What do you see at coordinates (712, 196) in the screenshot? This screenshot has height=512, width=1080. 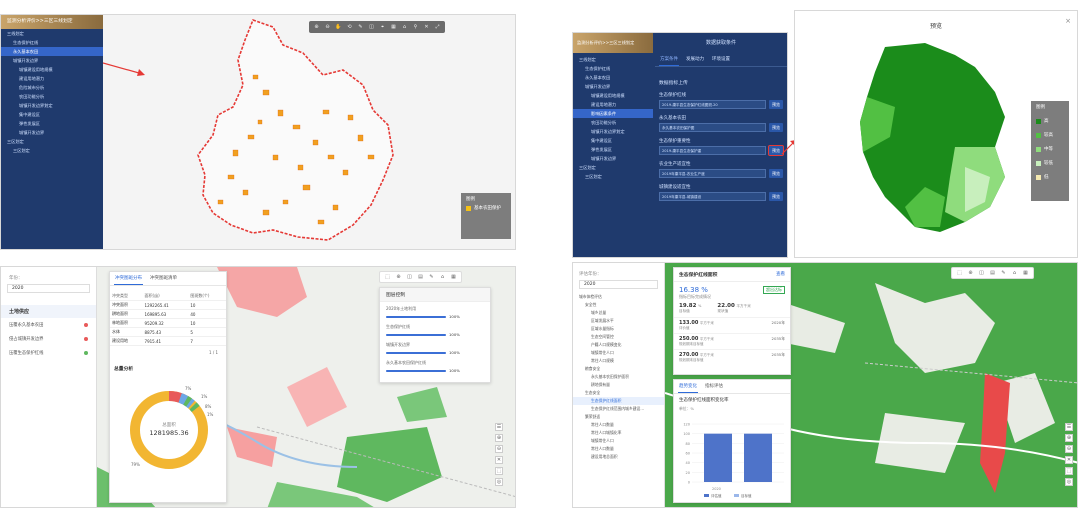 I see `field-select: 2019年康平县-城镇建设` at bounding box center [712, 196].